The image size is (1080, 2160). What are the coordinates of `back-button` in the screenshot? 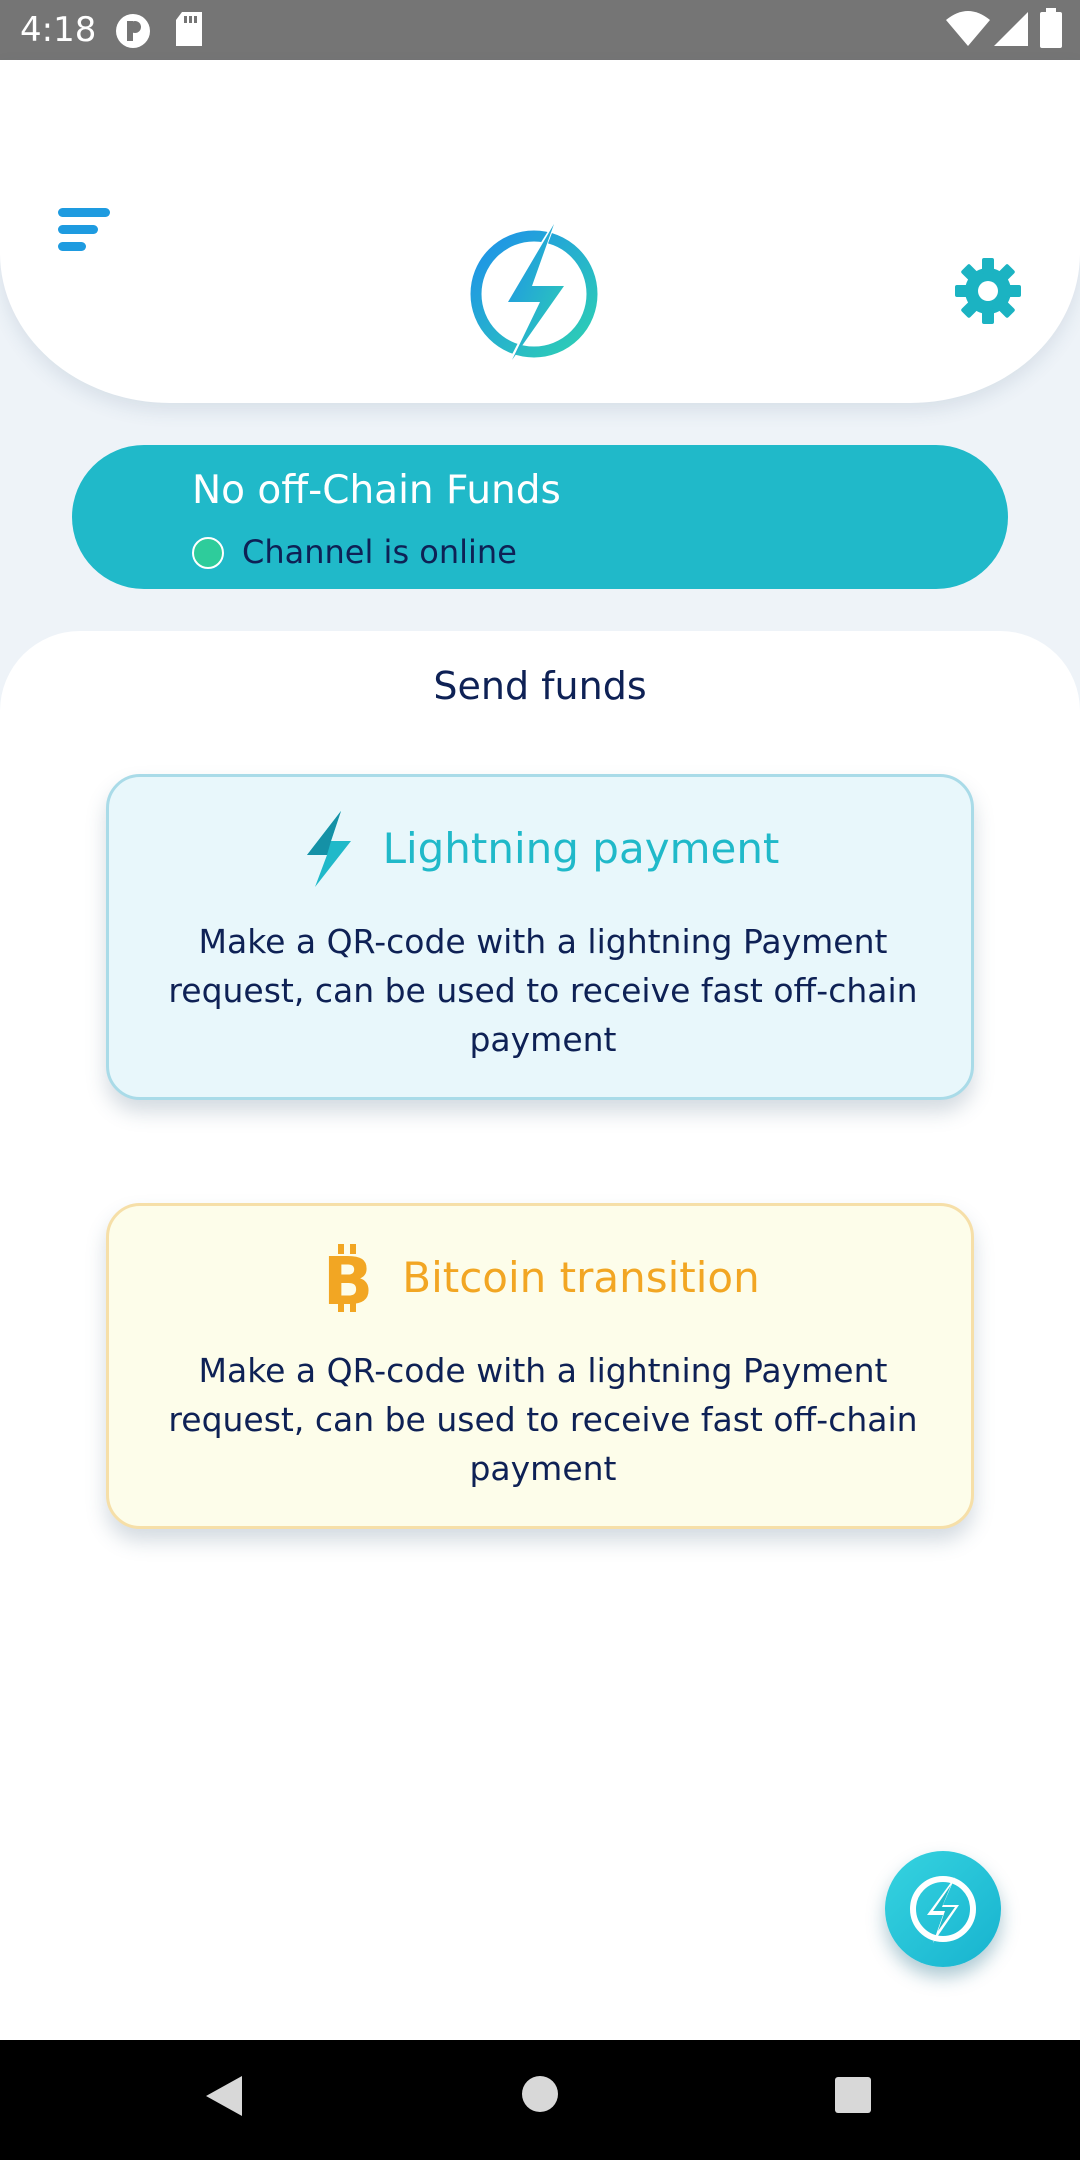 It's located at (224, 2098).